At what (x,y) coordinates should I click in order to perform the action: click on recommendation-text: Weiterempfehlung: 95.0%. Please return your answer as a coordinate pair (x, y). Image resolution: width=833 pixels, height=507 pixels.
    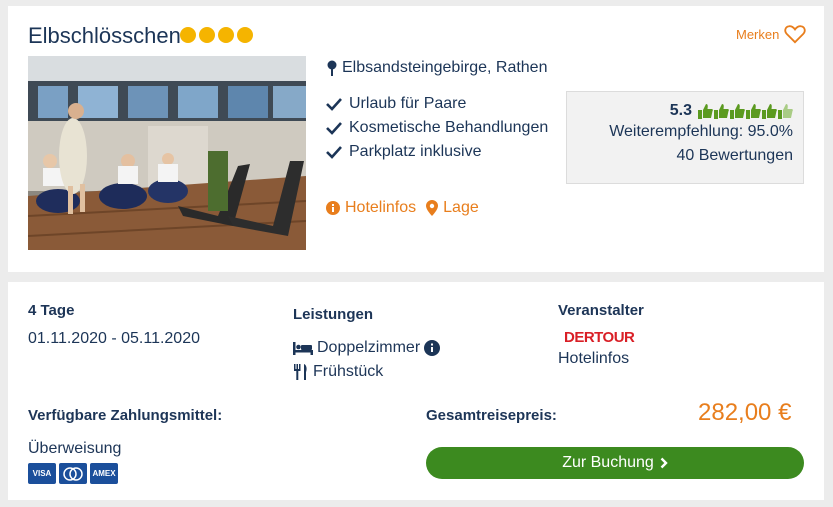
    Looking at the image, I should click on (701, 131).